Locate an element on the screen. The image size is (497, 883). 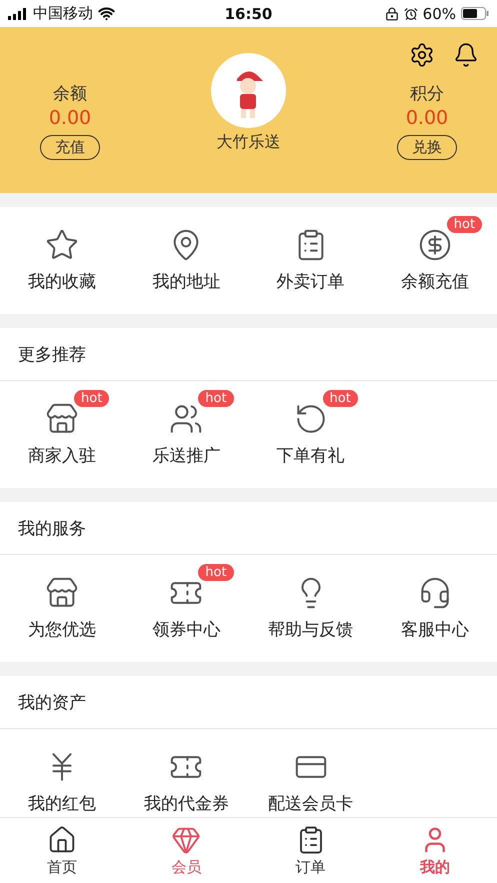
section-title: 更多推荐 is located at coordinates (248, 354).